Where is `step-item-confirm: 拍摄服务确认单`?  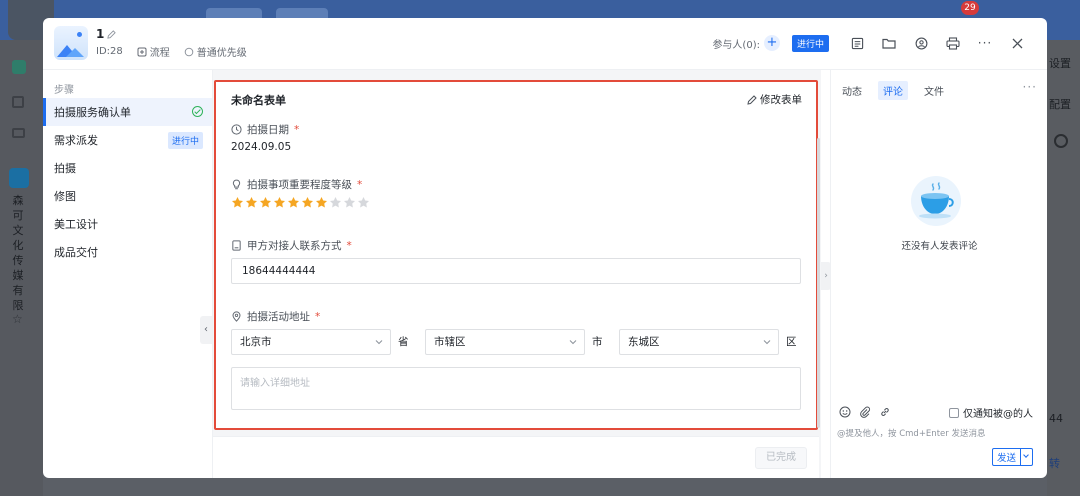 step-item-confirm: 拍摄服务确认单 is located at coordinates (127, 112).